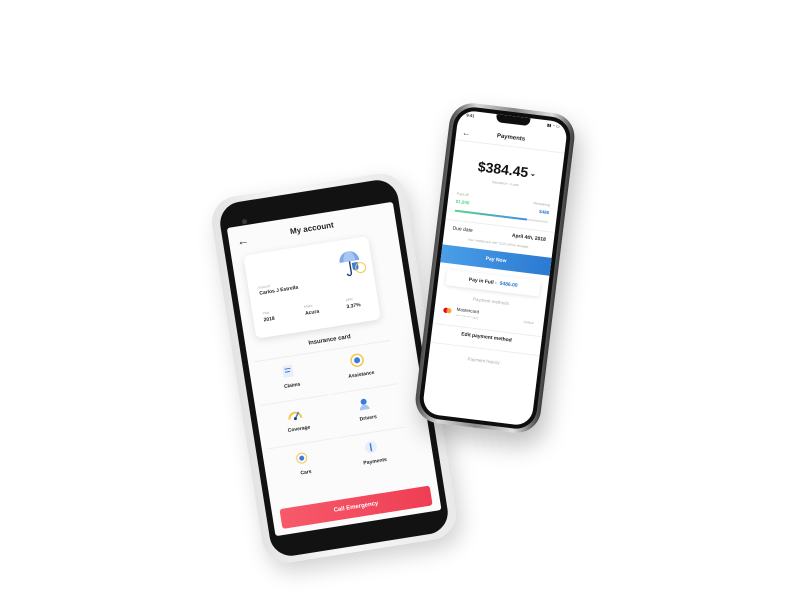 The width and height of the screenshot is (800, 600). I want to click on tile-label: Claims, so click(292, 385).